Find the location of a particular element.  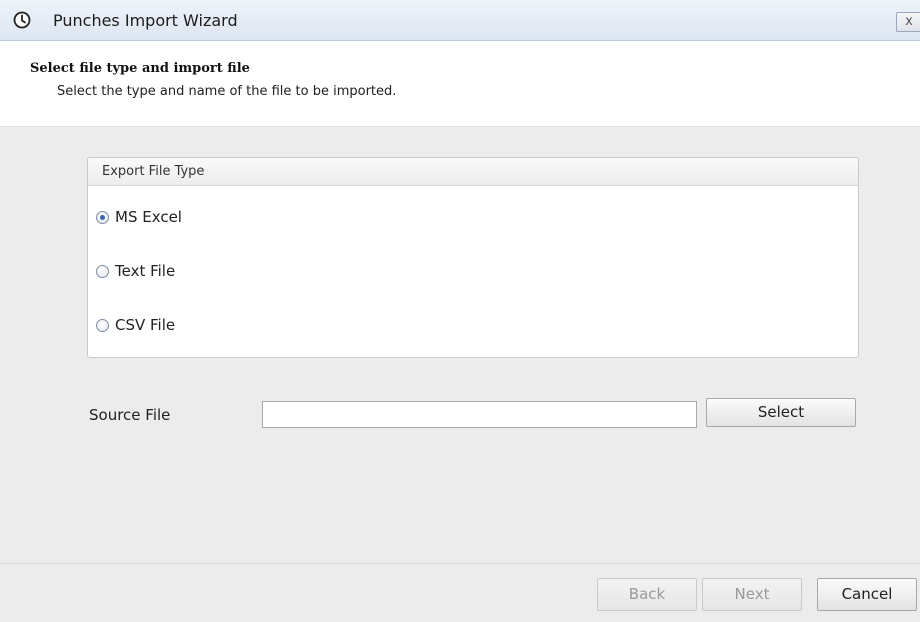

group-title: Export File Type is located at coordinates (473, 172).